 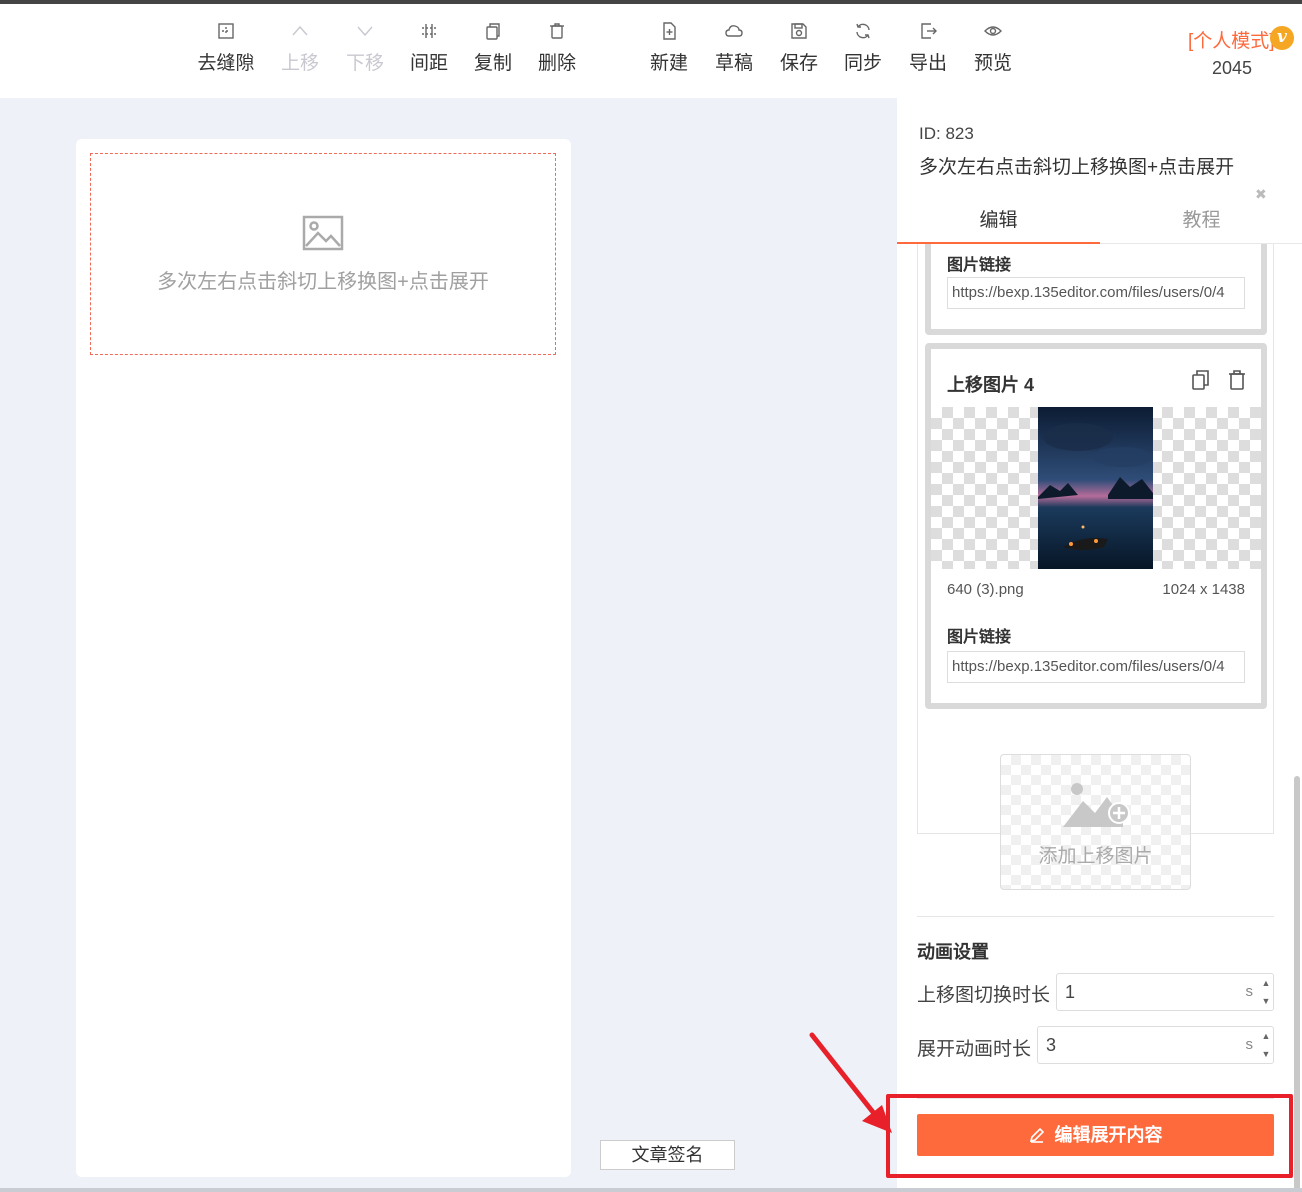 What do you see at coordinates (799, 48) in the screenshot?
I see `save-button: 保存` at bounding box center [799, 48].